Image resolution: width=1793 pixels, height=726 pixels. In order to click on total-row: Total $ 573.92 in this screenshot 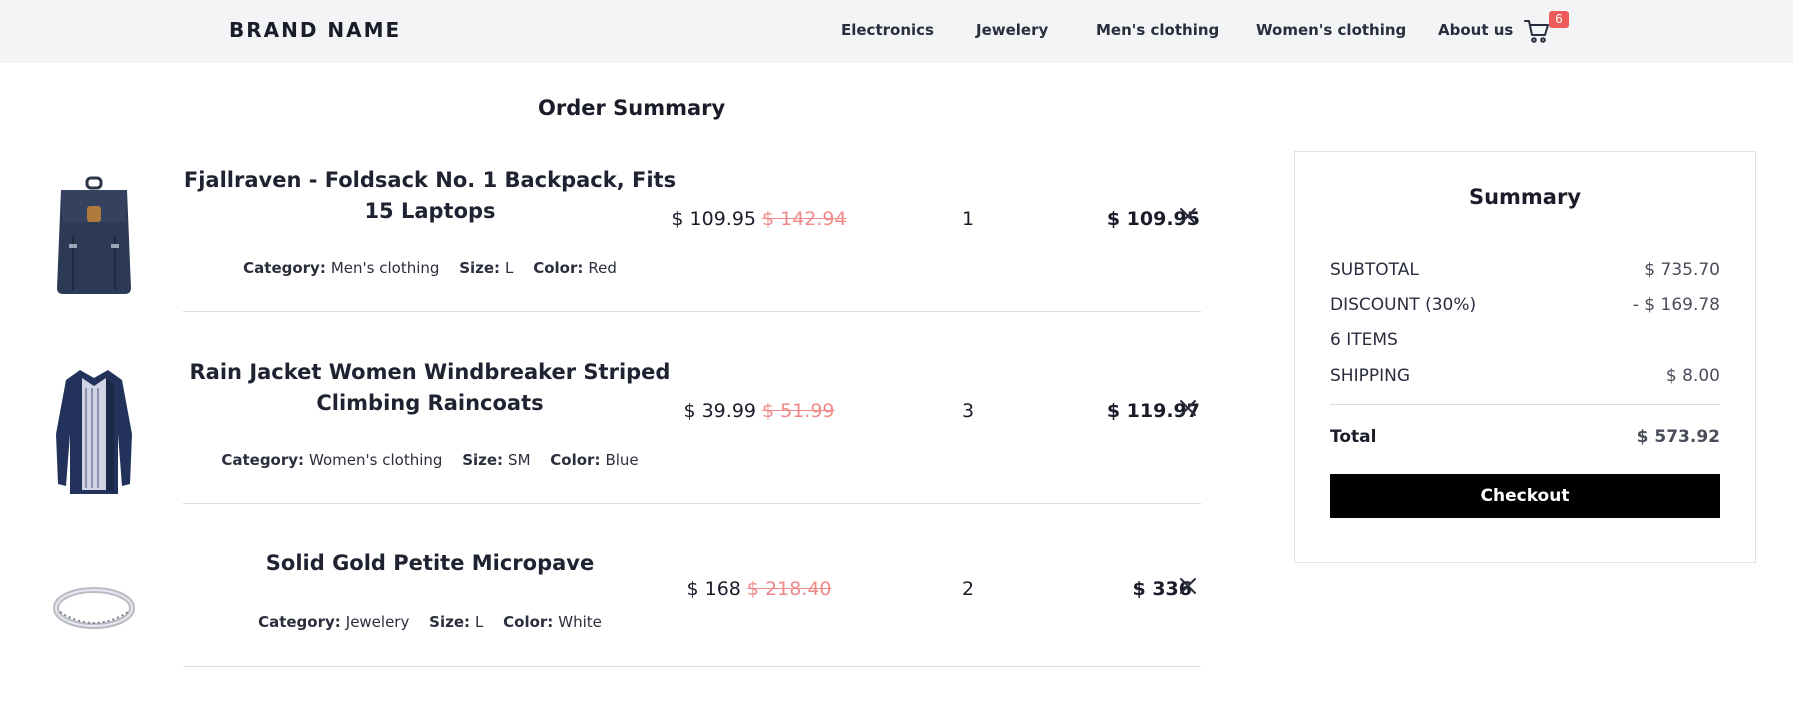, I will do `click(1525, 437)`.